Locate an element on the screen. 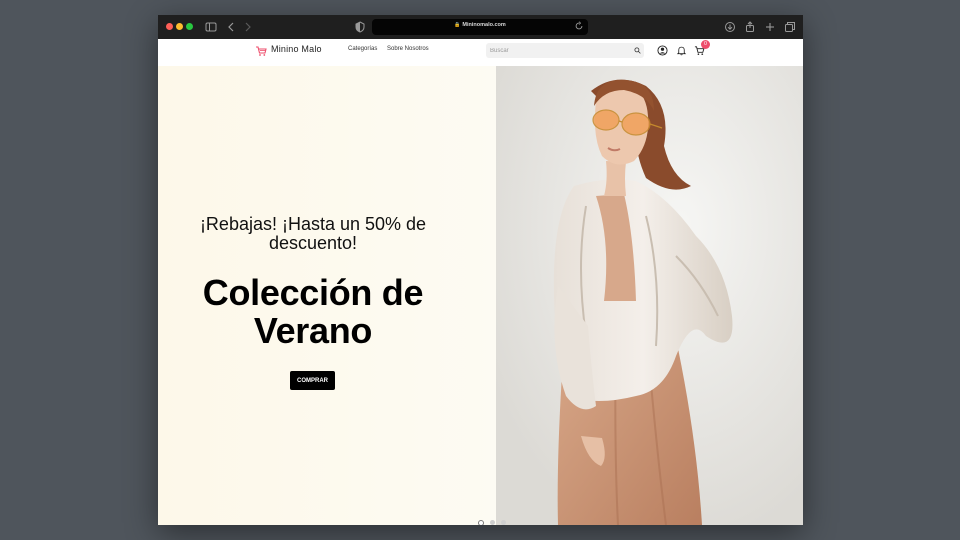  site-header: Minino Malo Categorías Sobre Nosotros 0 is located at coordinates (480, 53).